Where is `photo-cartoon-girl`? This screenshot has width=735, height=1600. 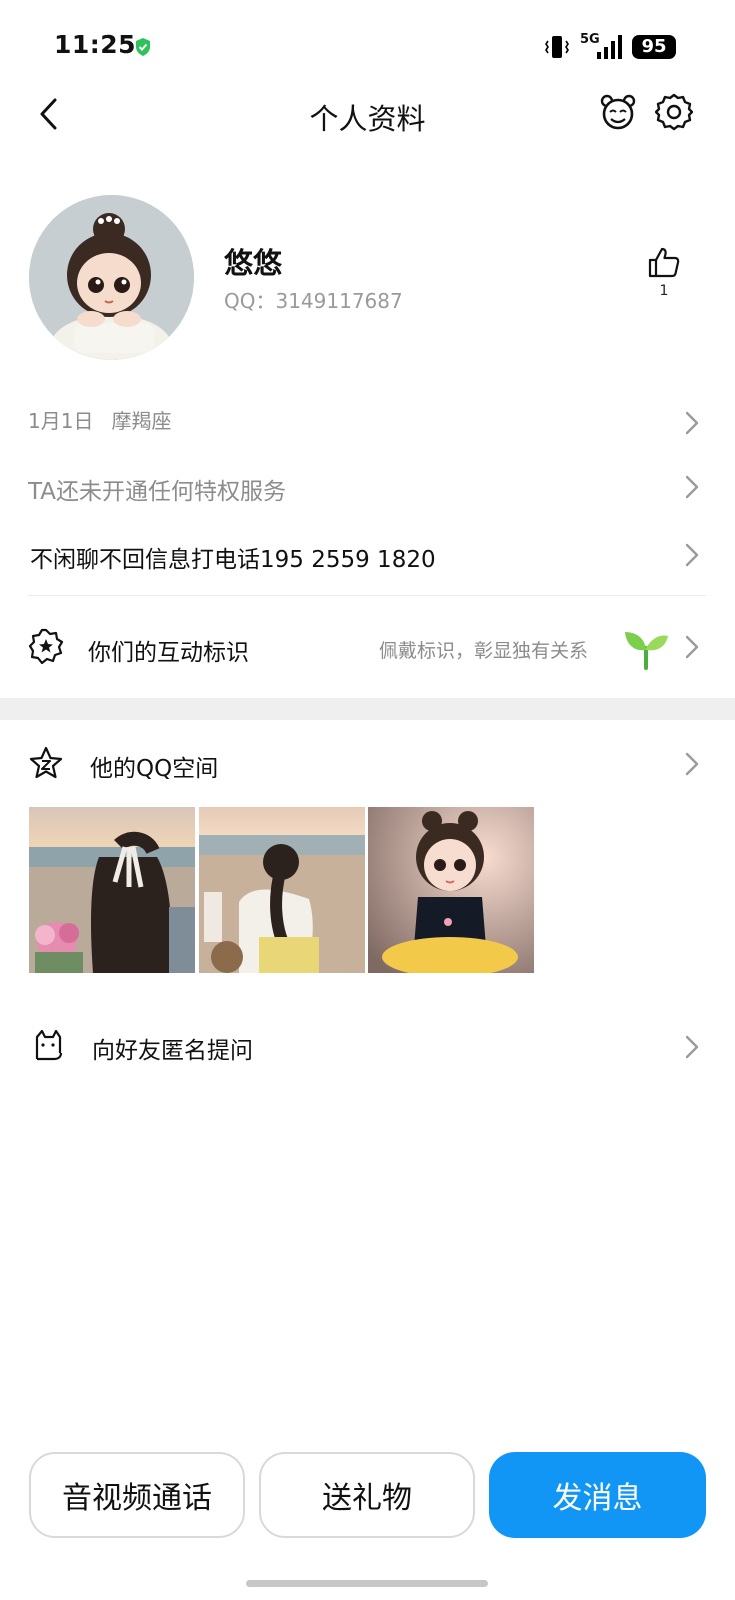 photo-cartoon-girl is located at coordinates (451, 890).